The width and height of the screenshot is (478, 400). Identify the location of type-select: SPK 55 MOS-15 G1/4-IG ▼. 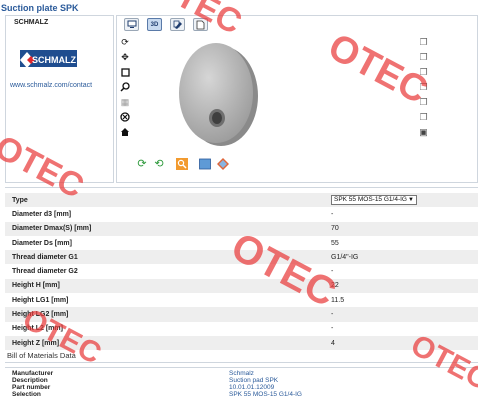
(374, 200).